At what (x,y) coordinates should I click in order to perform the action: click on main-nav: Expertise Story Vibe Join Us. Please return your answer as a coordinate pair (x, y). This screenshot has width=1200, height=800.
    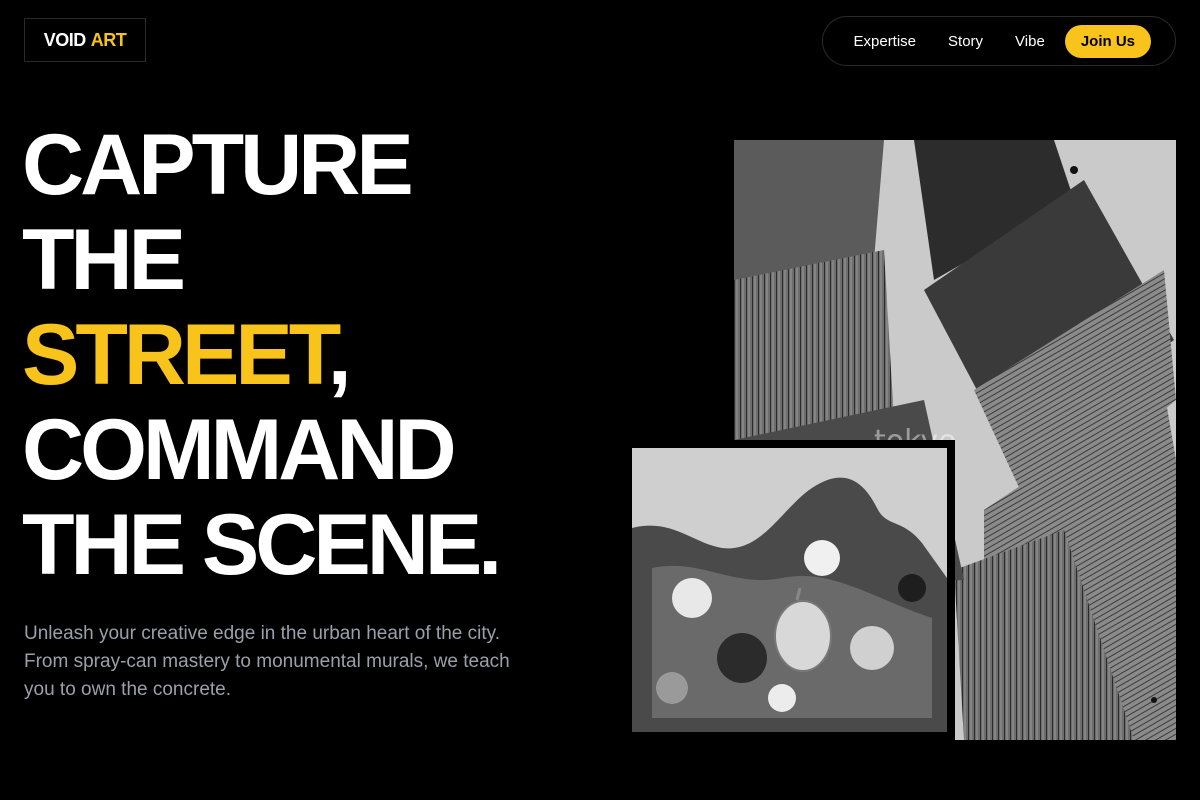
    Looking at the image, I should click on (999, 41).